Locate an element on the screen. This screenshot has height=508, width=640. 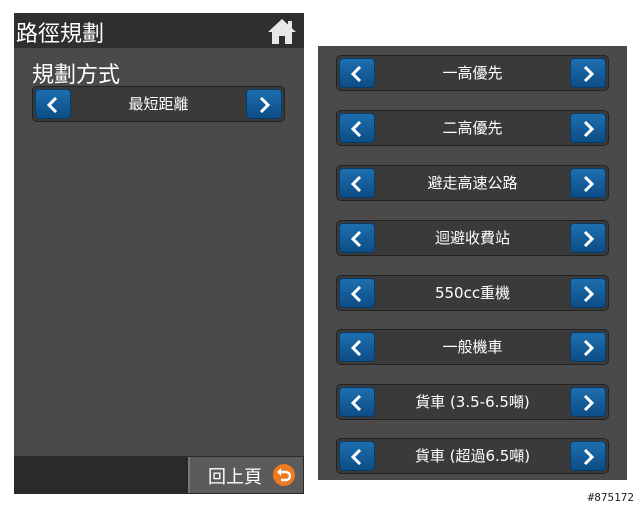
option-row: 貨車 (3.5-6.5噸) is located at coordinates (472, 402).